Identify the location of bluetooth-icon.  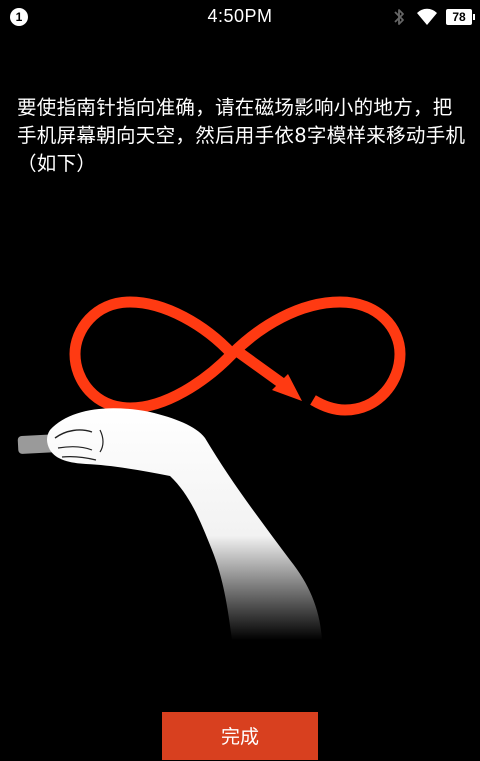
(399, 17).